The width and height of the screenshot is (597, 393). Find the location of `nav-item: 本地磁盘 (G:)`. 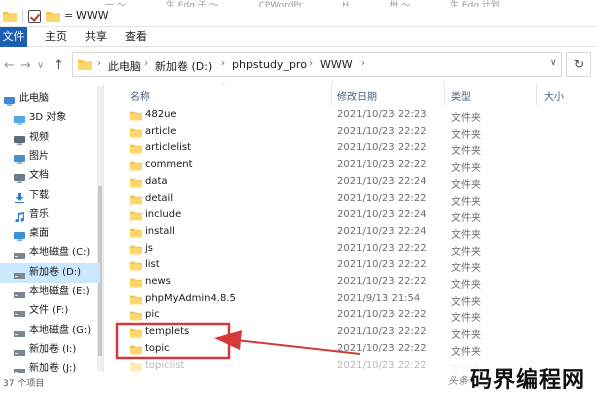

nav-item: 本地磁盘 (G:) is located at coordinates (50, 331).